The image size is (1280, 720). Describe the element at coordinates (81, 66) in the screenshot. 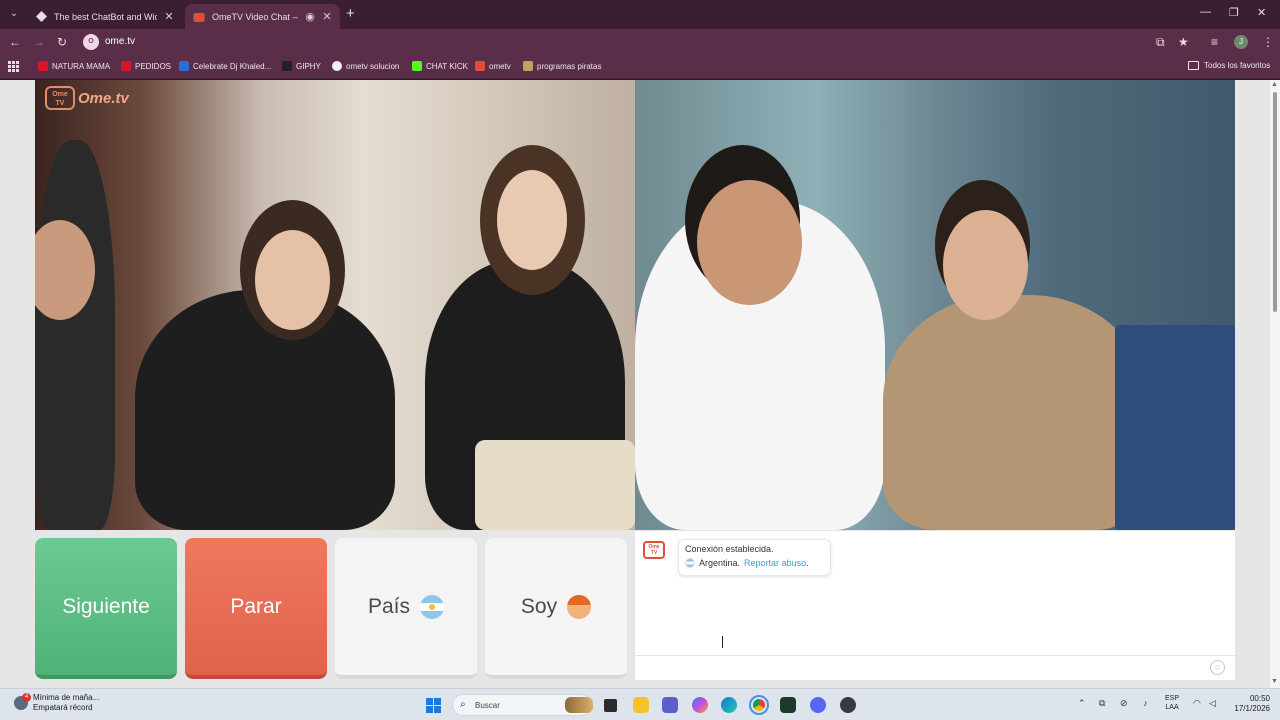

I see `bookmark-label: NATURA MAMA` at that location.